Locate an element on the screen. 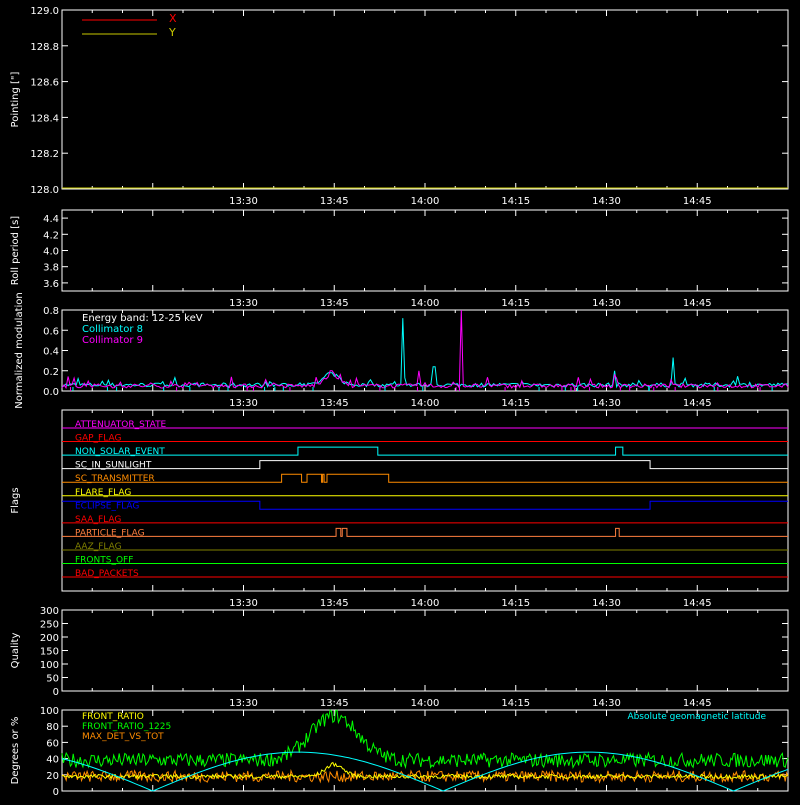 The width and height of the screenshot is (800, 805). y-tick-label: 60 is located at coordinates (52, 743).